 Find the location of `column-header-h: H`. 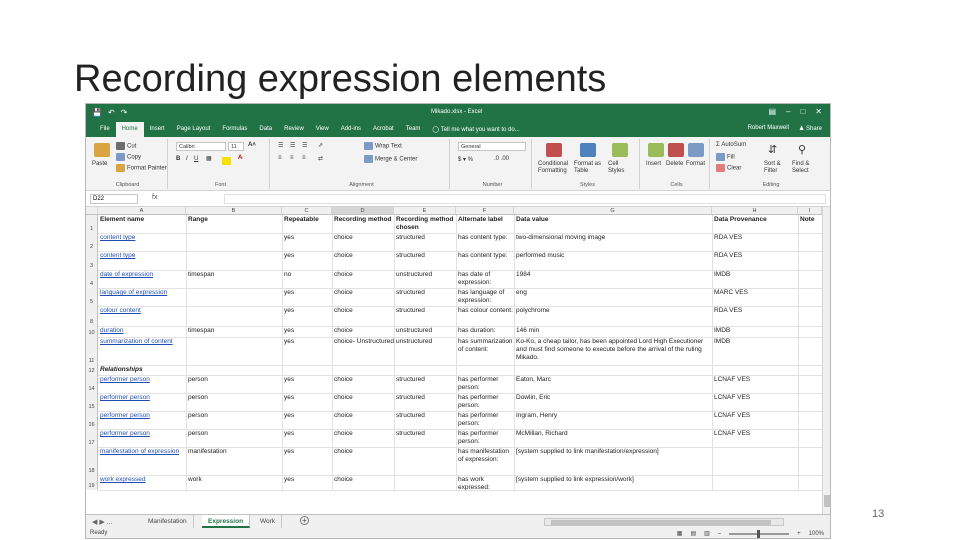

column-header-h: H is located at coordinates (755, 211).